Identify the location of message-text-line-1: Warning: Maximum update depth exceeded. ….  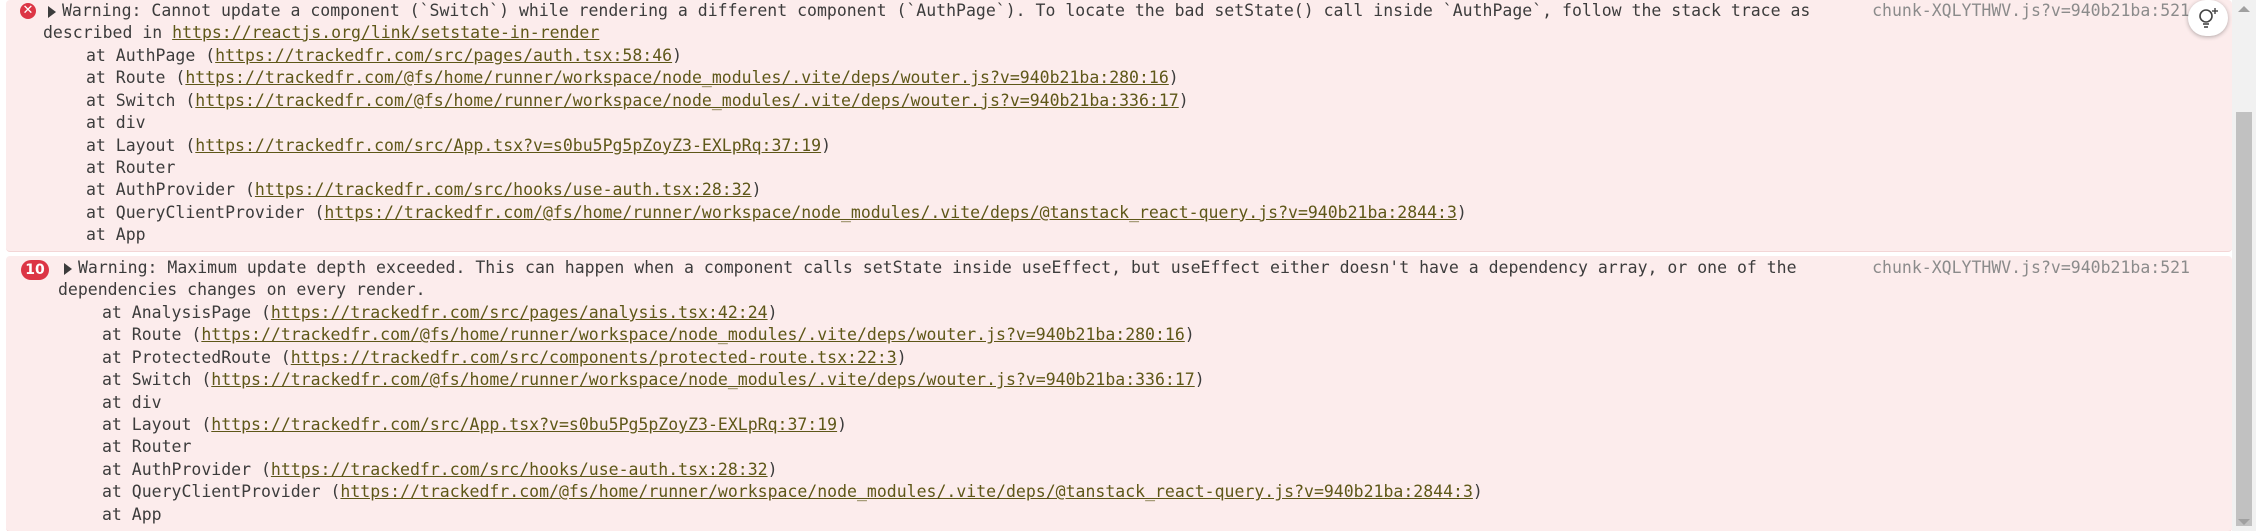
(937, 267).